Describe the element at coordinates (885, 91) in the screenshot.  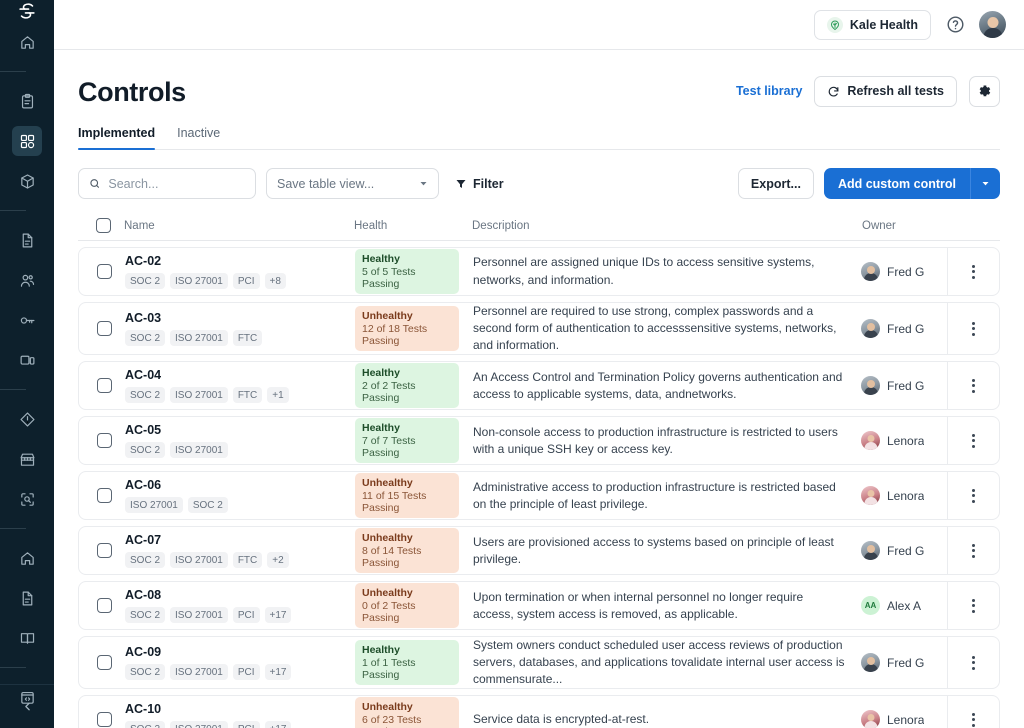
I see `refresh-all-tests-button: Refresh all tests` at that location.